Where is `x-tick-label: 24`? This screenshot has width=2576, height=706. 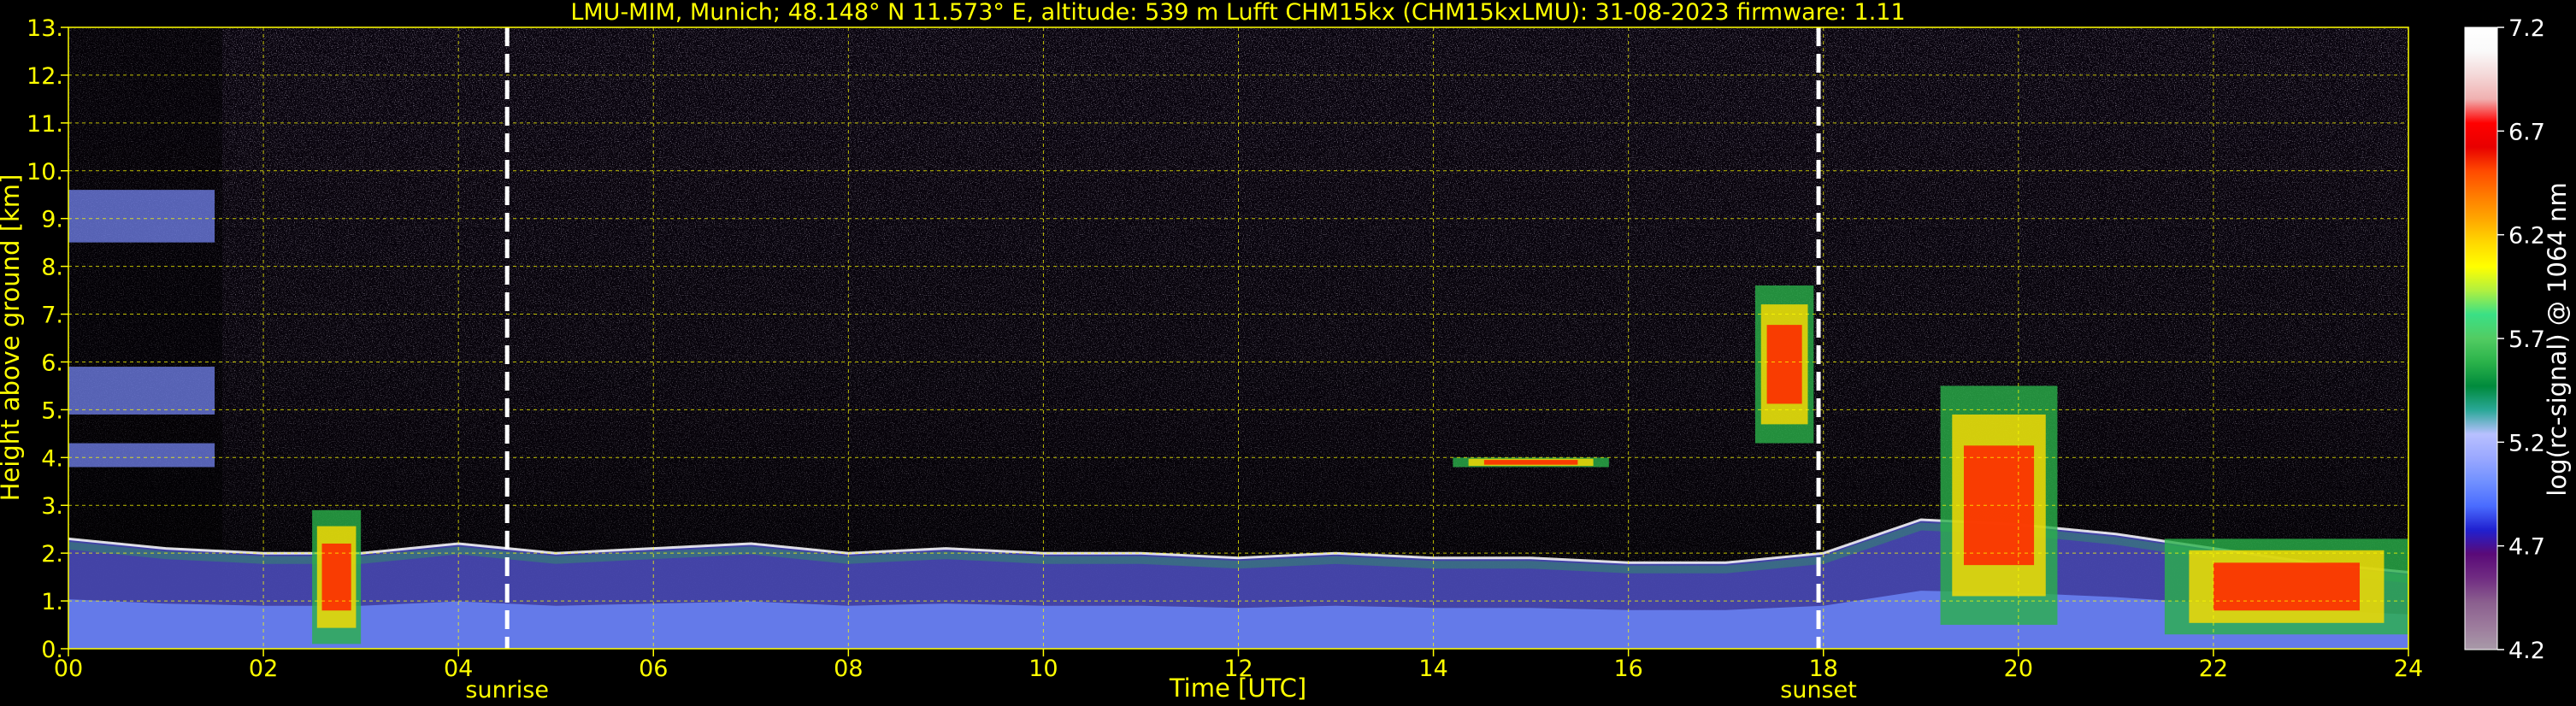
x-tick-label: 24 is located at coordinates (2408, 669).